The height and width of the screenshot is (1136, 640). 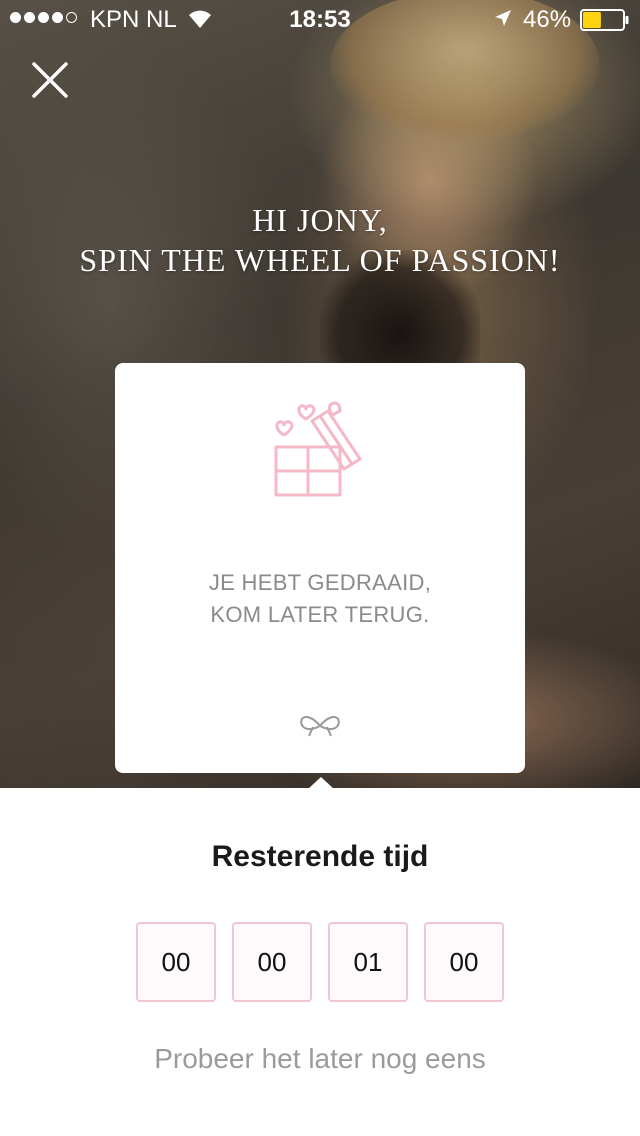 I want to click on close-icon, so click(x=50, y=80).